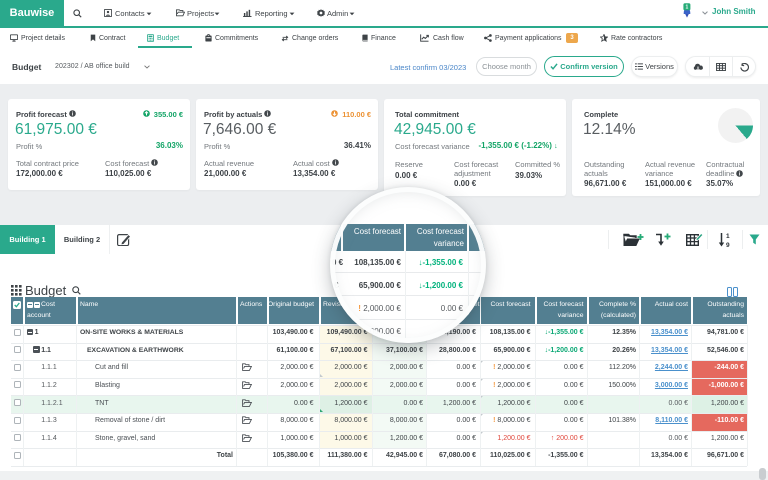  What do you see at coordinates (728, 245) in the screenshot?
I see `svg-text: 9` at bounding box center [728, 245].